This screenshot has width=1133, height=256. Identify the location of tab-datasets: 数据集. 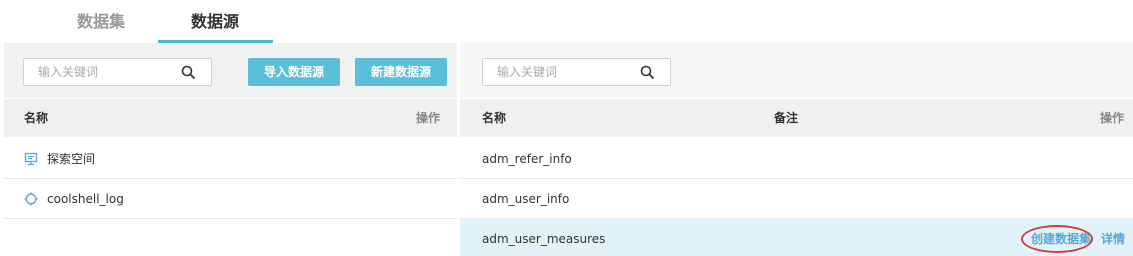
(101, 22).